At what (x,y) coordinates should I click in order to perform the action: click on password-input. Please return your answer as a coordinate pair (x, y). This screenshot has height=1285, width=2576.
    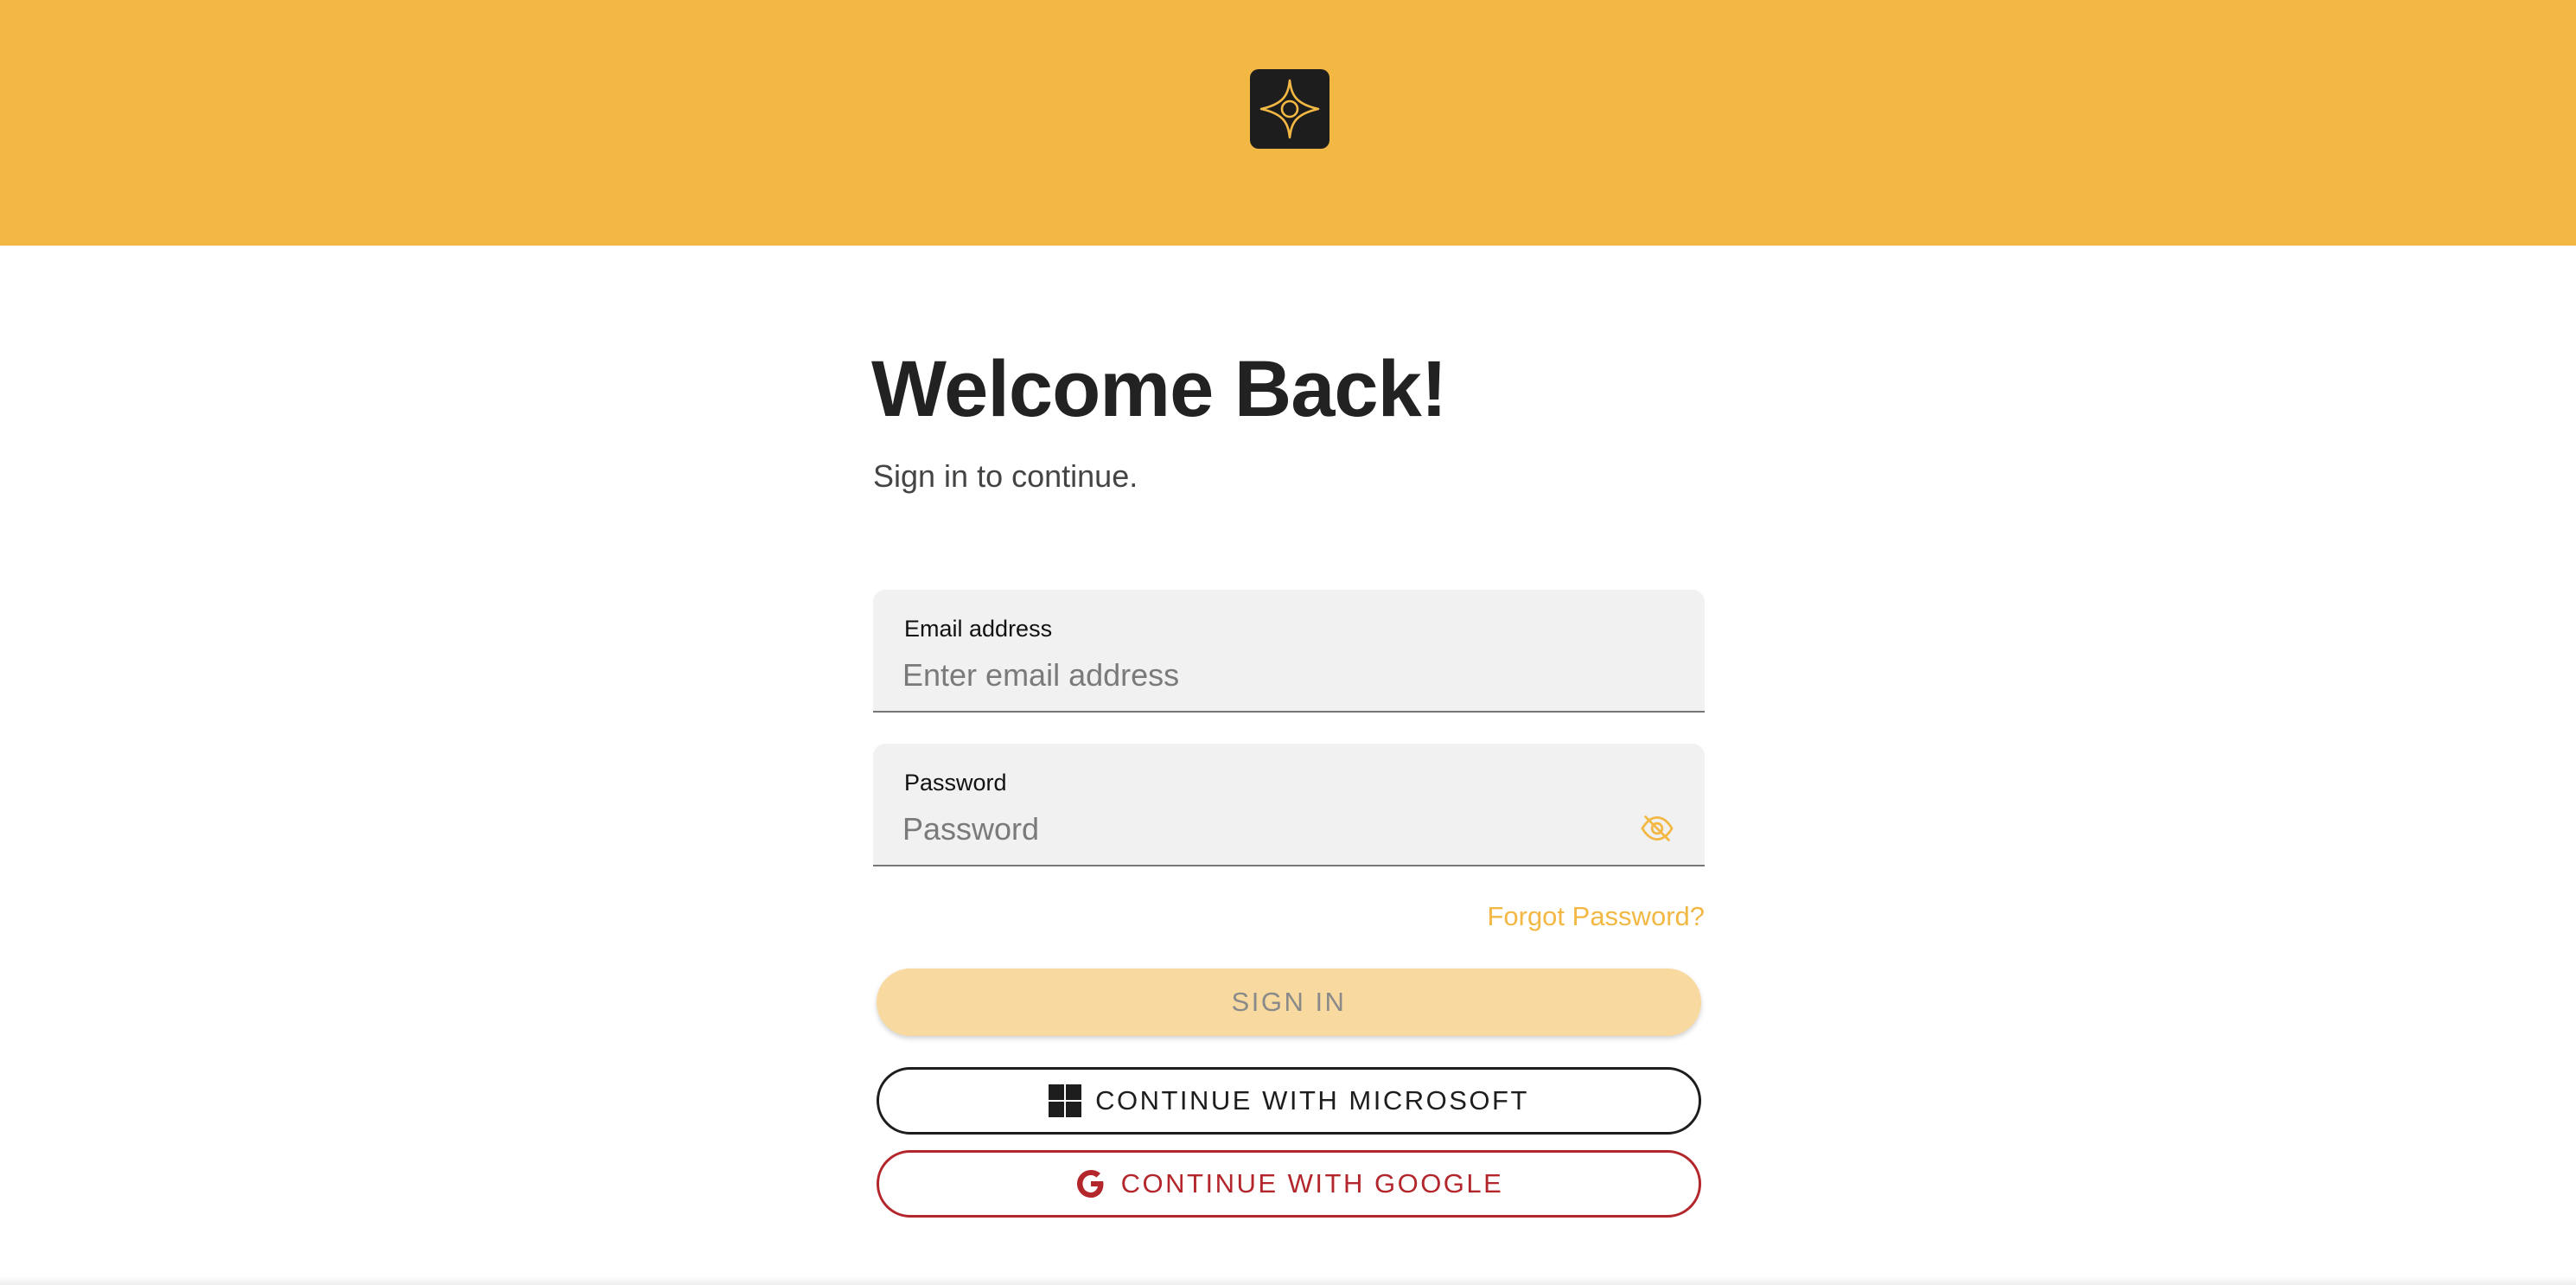
    Looking at the image, I should click on (1265, 830).